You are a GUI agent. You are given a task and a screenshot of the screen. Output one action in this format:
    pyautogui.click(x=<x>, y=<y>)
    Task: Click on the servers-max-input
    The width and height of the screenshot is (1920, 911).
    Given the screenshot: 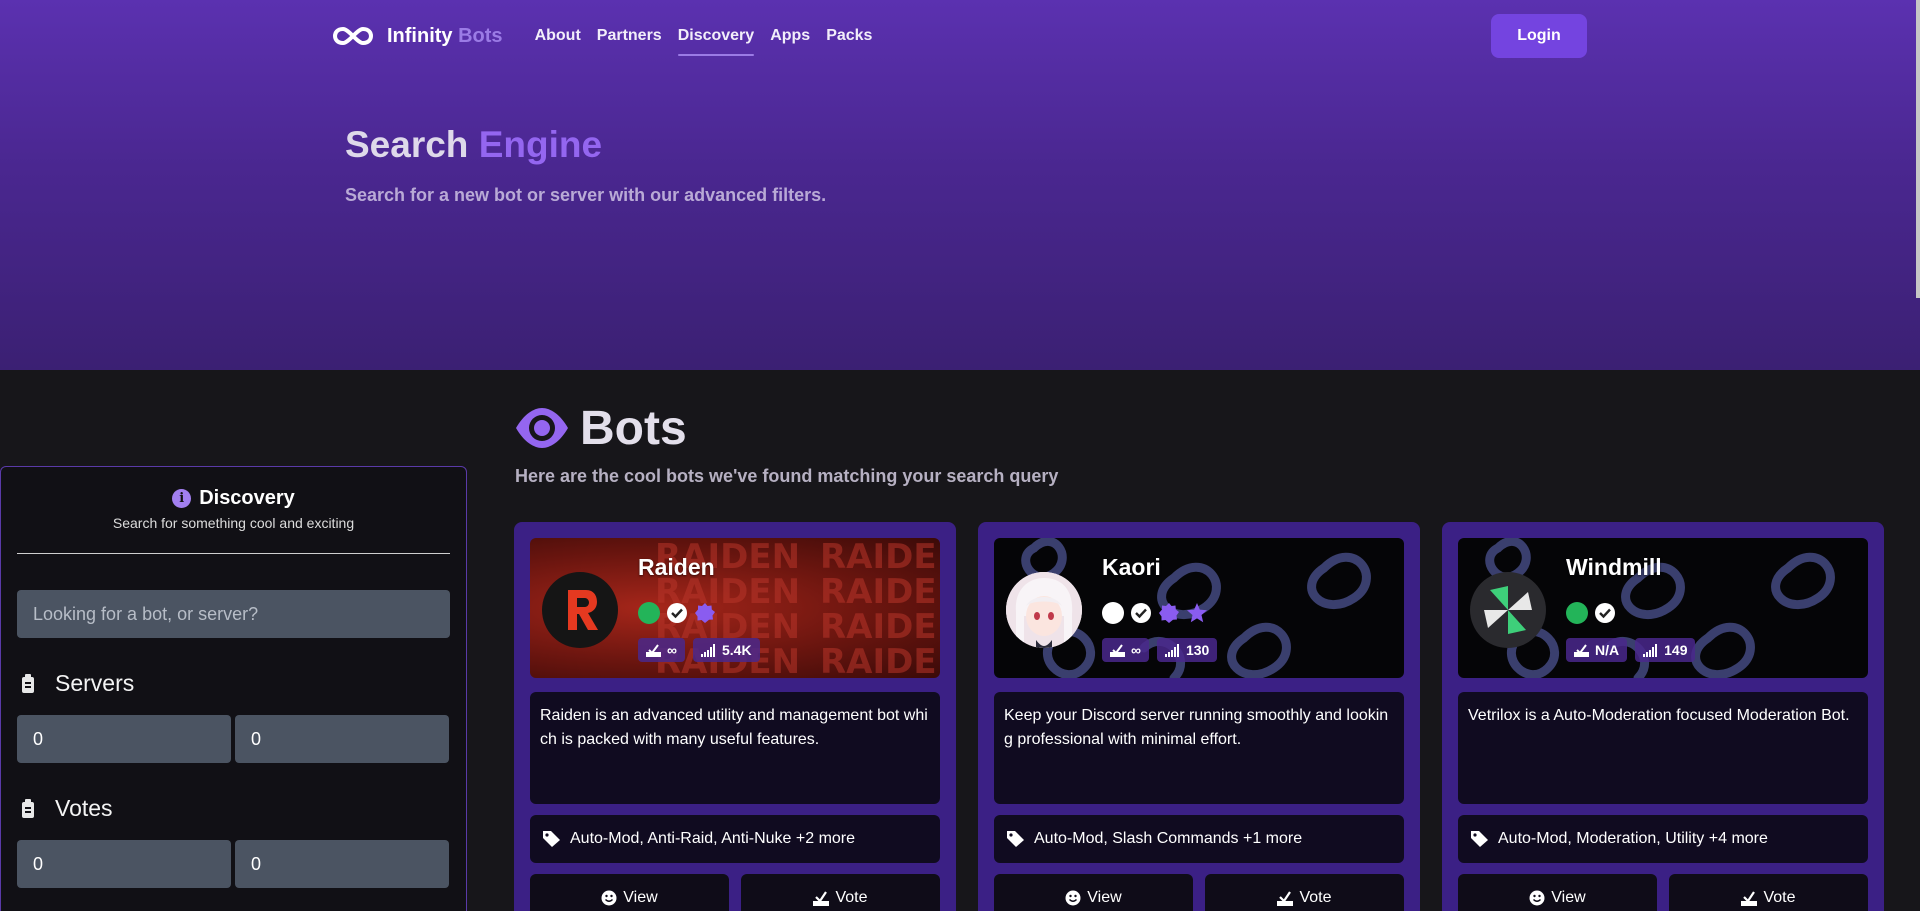 What is the action you would take?
    pyautogui.click(x=342, y=739)
    